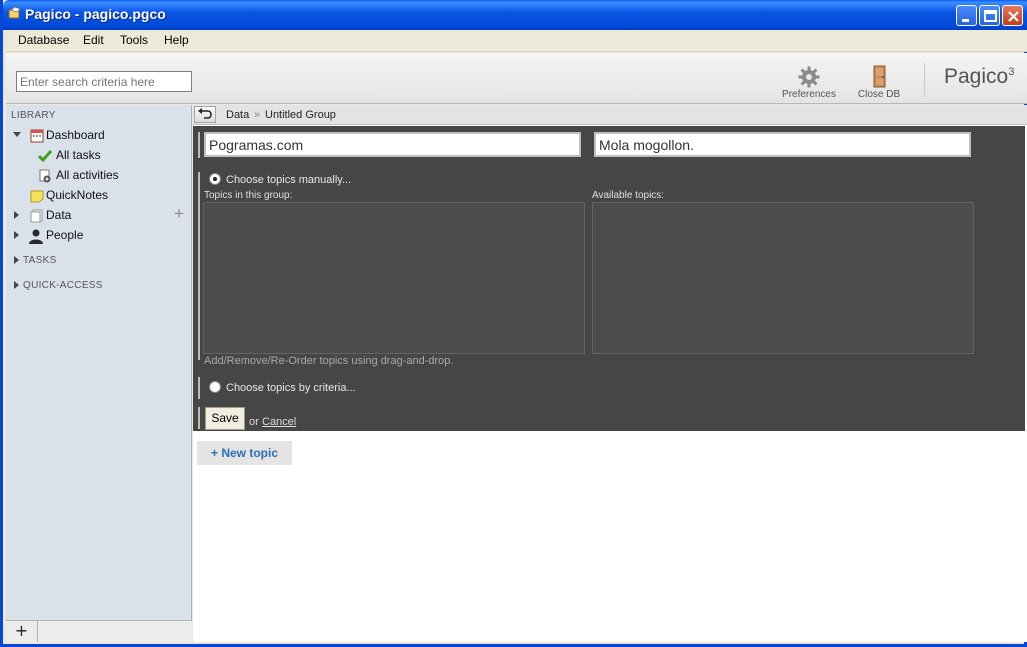 This screenshot has height=647, width=1027. Describe the element at coordinates (215, 179) in the screenshot. I see `manual-topics-radio` at that location.